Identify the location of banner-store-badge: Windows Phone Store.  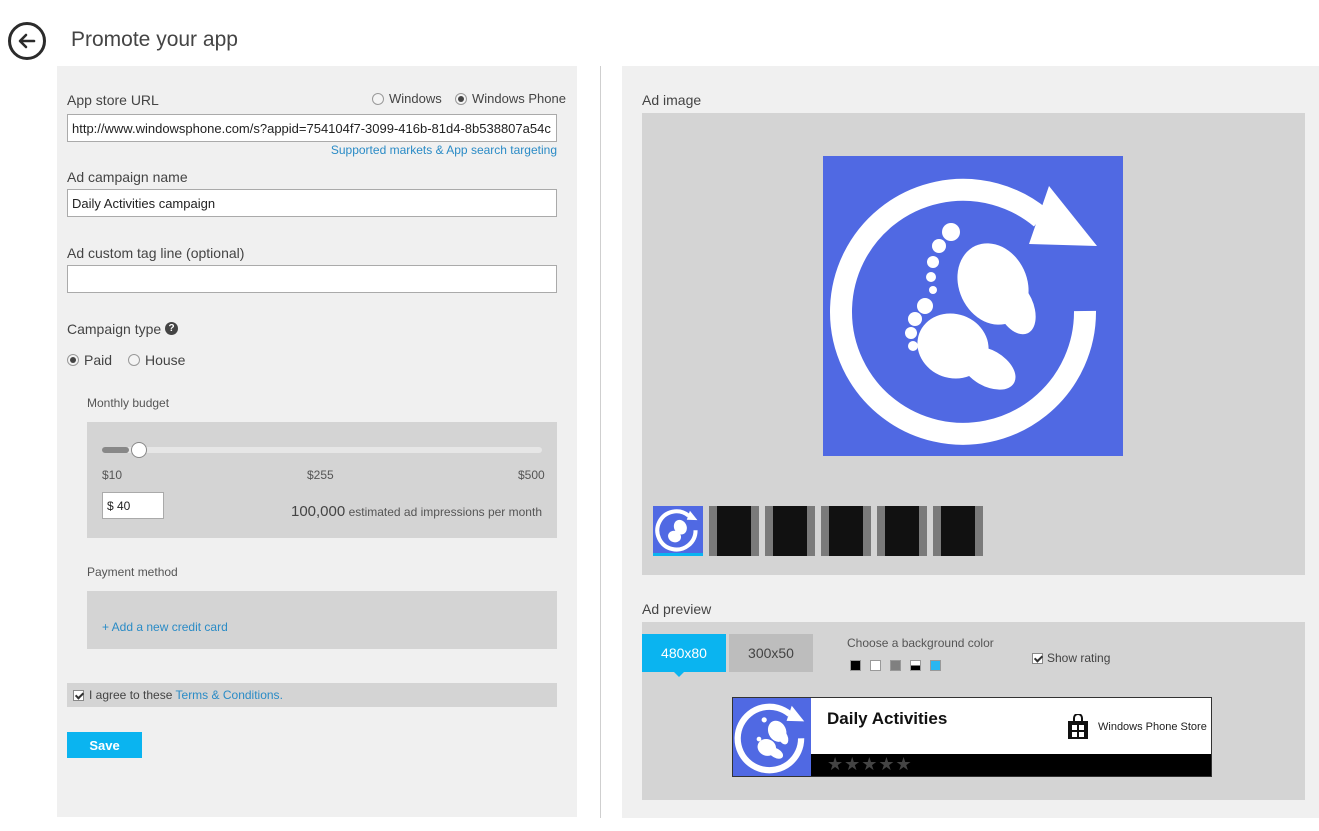
(1137, 727).